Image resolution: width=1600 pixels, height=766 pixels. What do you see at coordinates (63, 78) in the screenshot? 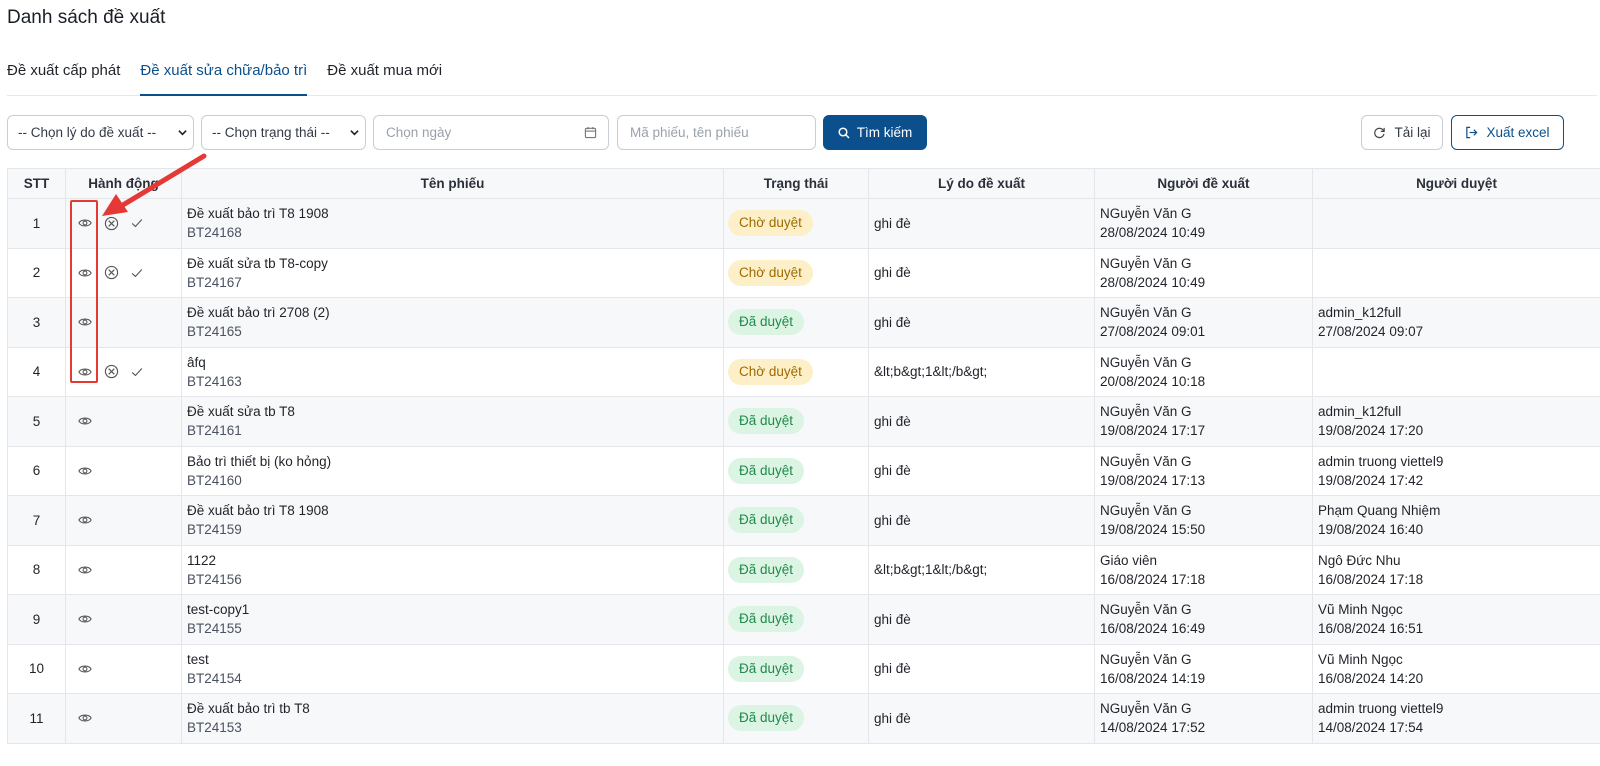
I see `tab-cap-phat: Đề xuất cấp phát` at bounding box center [63, 78].